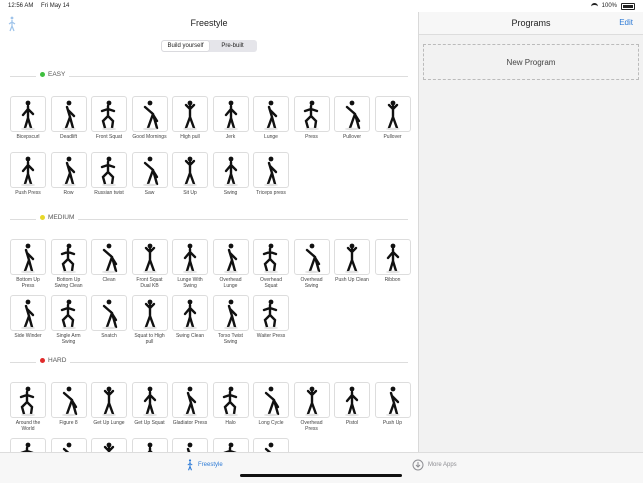 This screenshot has height=490, width=643. What do you see at coordinates (109, 122) in the screenshot?
I see `exercise-tile: Front Squat` at bounding box center [109, 122].